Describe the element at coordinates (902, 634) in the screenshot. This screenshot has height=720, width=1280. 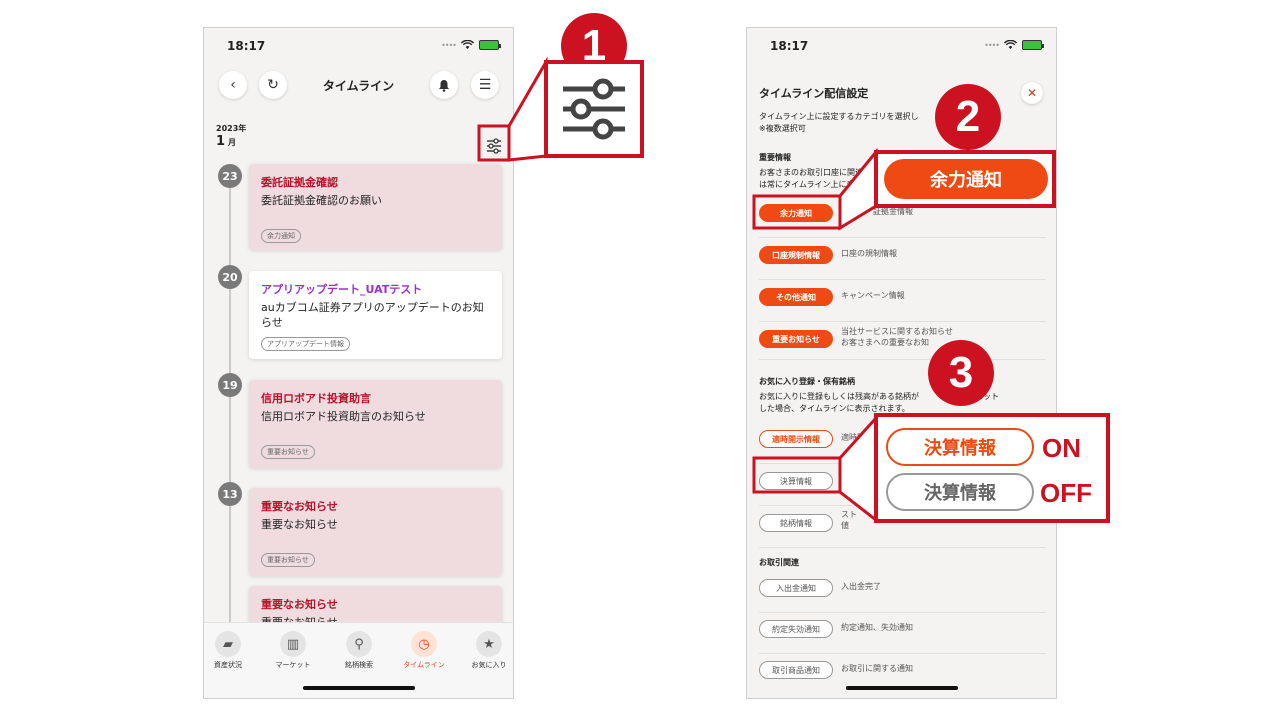
I see `category-row: 約定失効通知 約定通知、失効通知` at that location.